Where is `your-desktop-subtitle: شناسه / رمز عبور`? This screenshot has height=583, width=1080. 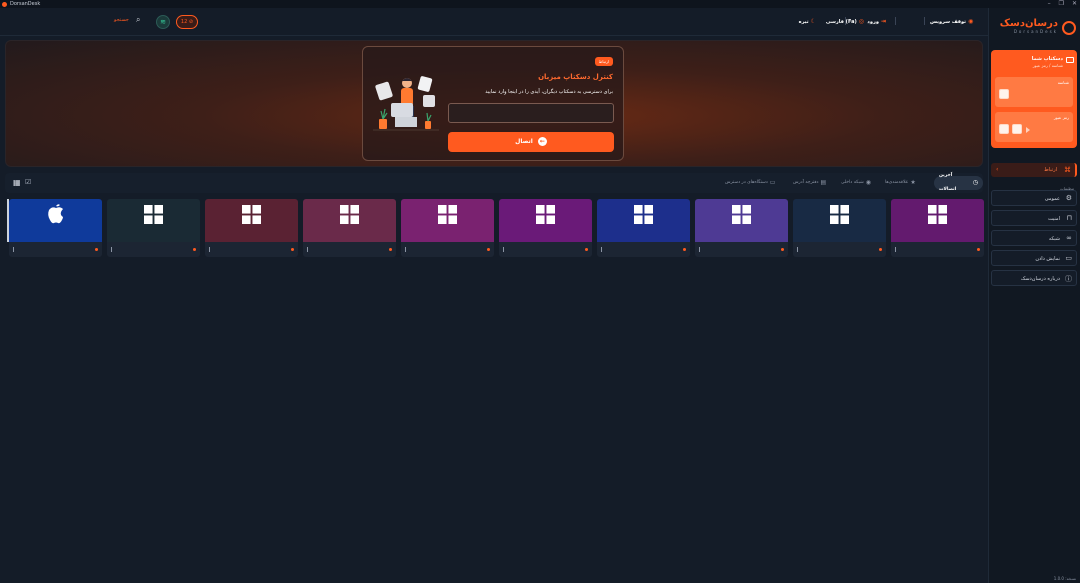 your-desktop-subtitle: شناسه / رمز عبور is located at coordinates (1047, 65).